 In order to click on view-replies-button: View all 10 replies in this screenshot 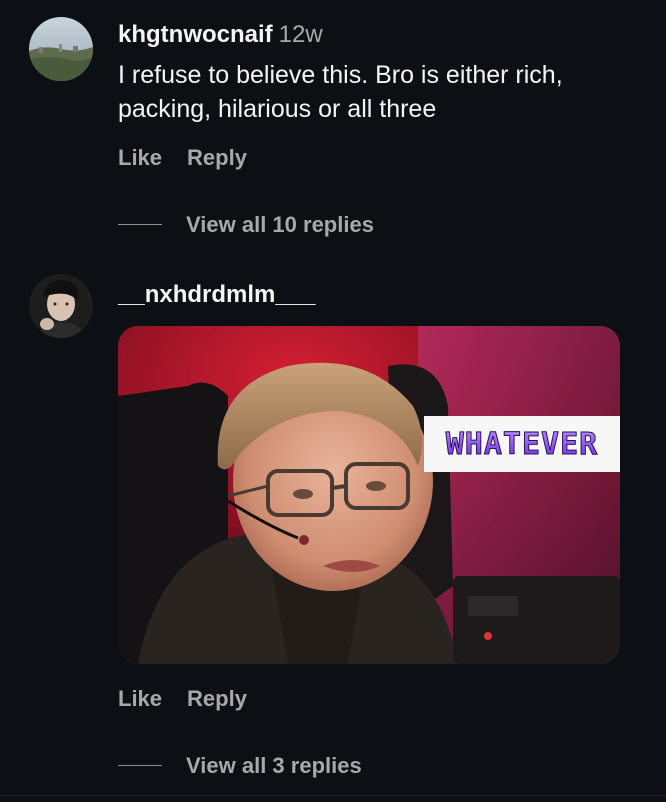, I will do `click(246, 225)`.